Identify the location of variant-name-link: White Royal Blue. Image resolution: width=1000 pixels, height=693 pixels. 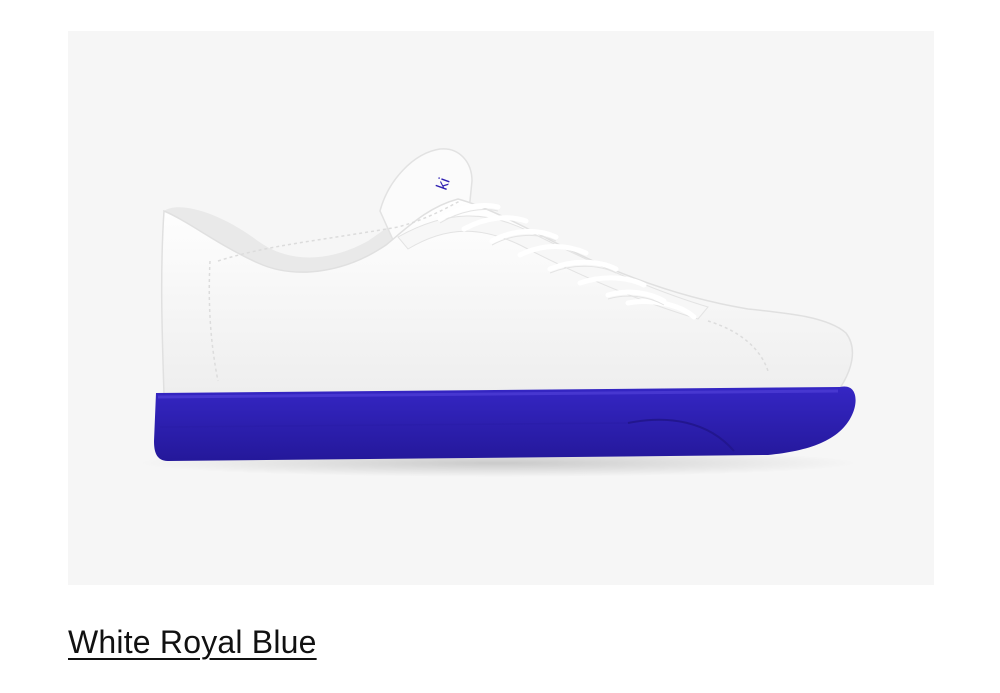
(192, 642).